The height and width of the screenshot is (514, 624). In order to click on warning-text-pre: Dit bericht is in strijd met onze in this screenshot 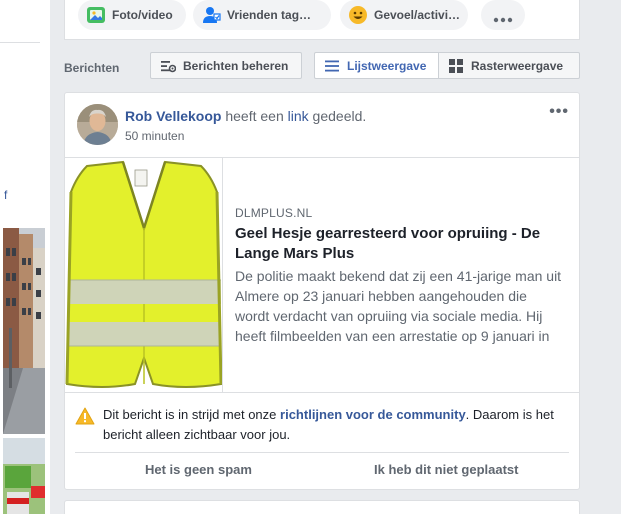, I will do `click(190, 414)`.